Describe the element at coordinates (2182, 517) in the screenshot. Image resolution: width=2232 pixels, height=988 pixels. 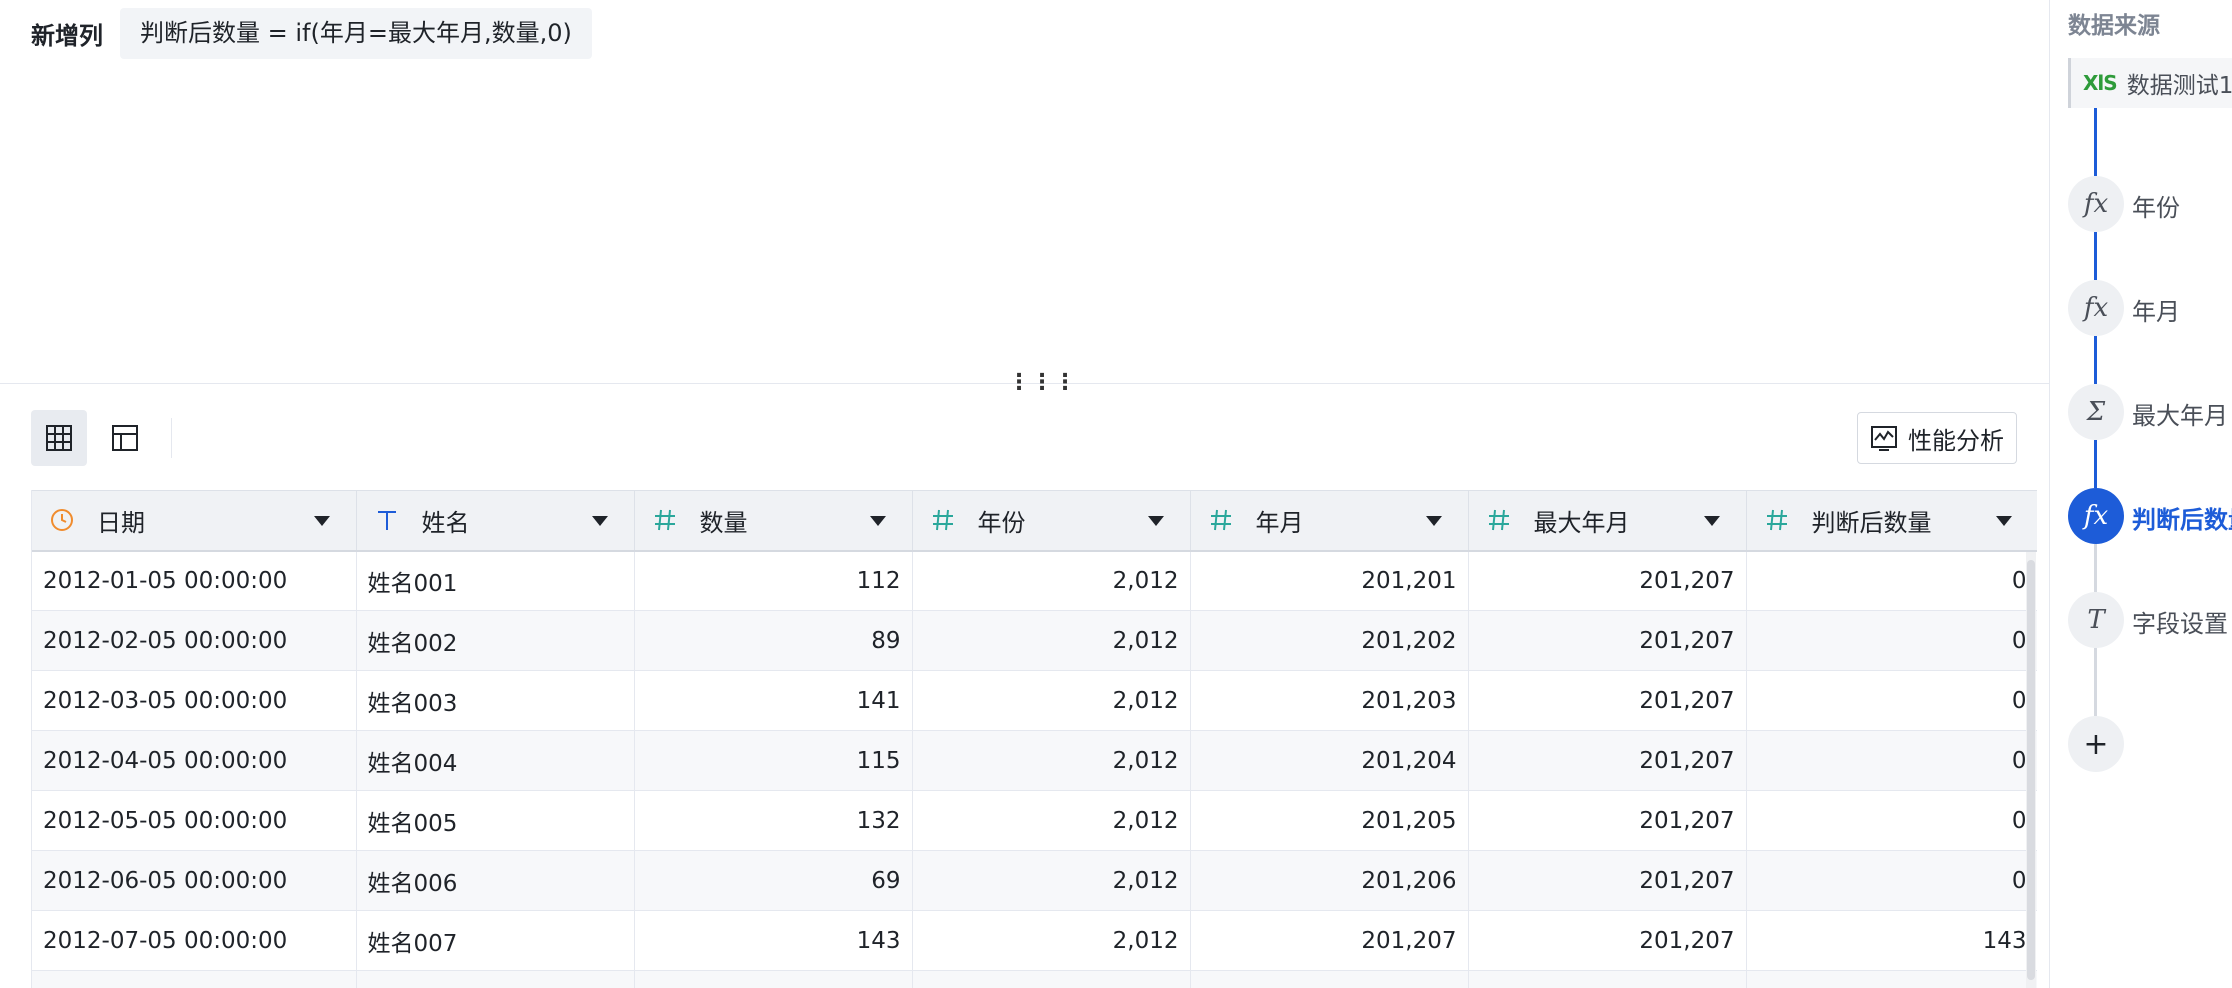
I see `pipeline-step-label: 判断后数量` at that location.